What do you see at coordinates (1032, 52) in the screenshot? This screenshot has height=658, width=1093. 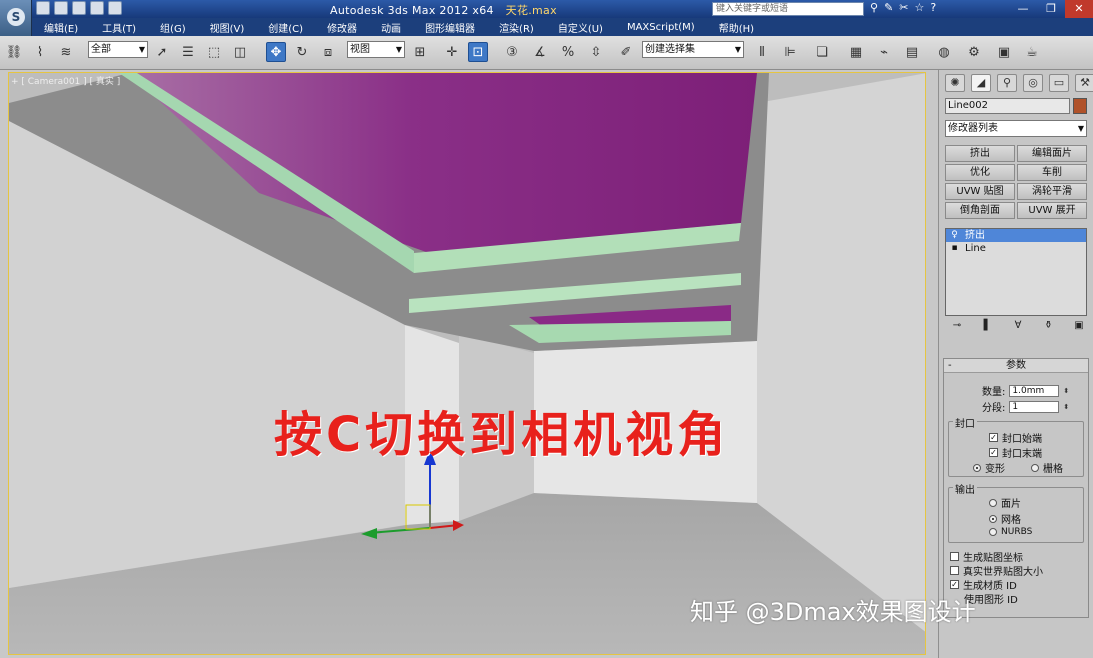 I see `render-teapot-icon: ☕` at bounding box center [1032, 52].